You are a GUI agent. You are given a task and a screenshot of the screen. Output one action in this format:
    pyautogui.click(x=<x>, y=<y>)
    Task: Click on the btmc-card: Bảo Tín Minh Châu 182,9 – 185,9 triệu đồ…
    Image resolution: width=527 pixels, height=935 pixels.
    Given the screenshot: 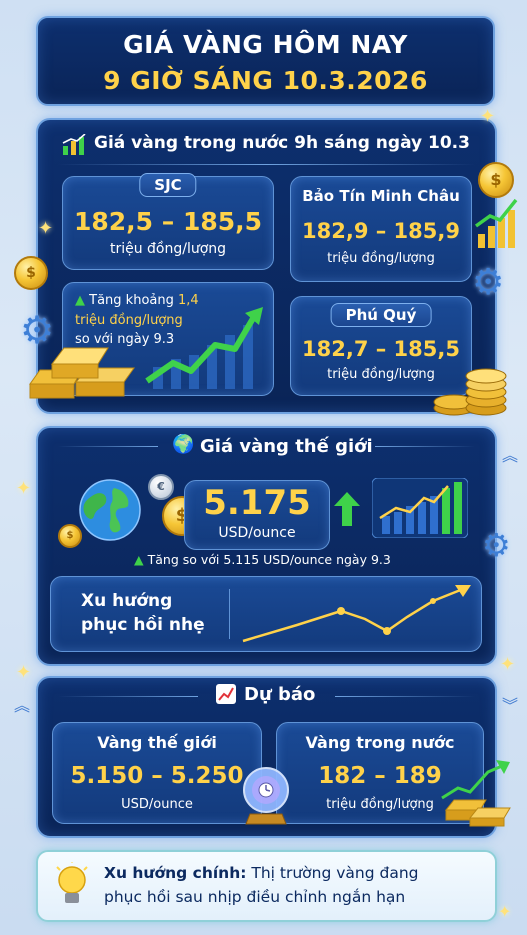 What is the action you would take?
    pyautogui.click(x=381, y=229)
    